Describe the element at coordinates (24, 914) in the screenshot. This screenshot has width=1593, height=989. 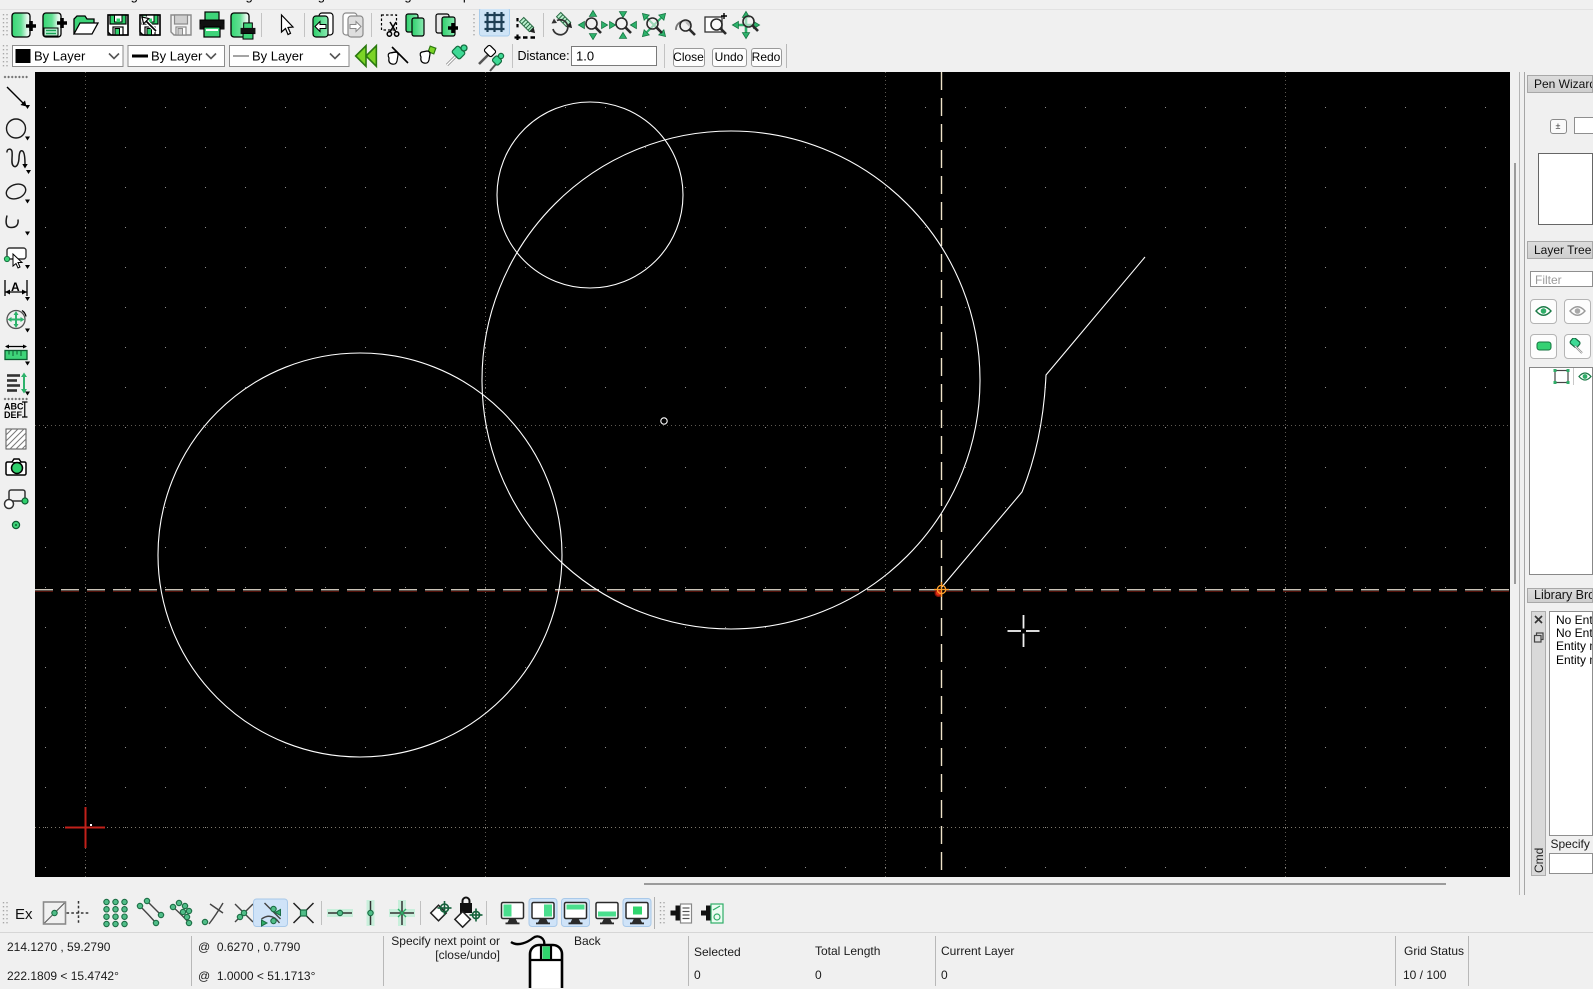
I see `svg-text: Ex` at that location.